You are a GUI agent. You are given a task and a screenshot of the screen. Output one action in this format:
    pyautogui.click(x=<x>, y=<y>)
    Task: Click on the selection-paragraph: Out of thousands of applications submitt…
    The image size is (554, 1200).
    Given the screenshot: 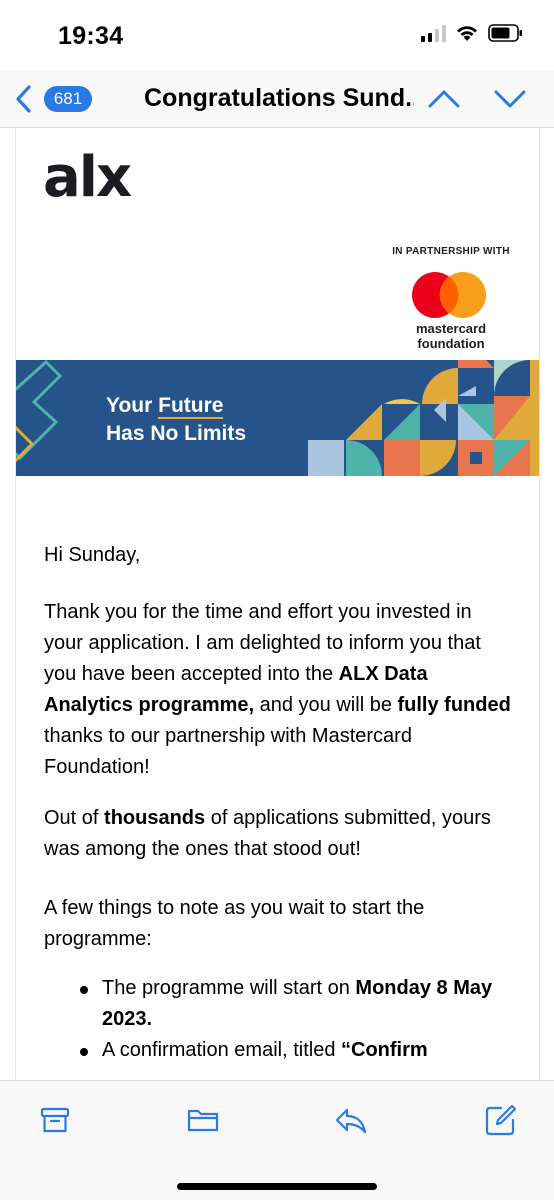 What is the action you would take?
    pyautogui.click(x=267, y=833)
    